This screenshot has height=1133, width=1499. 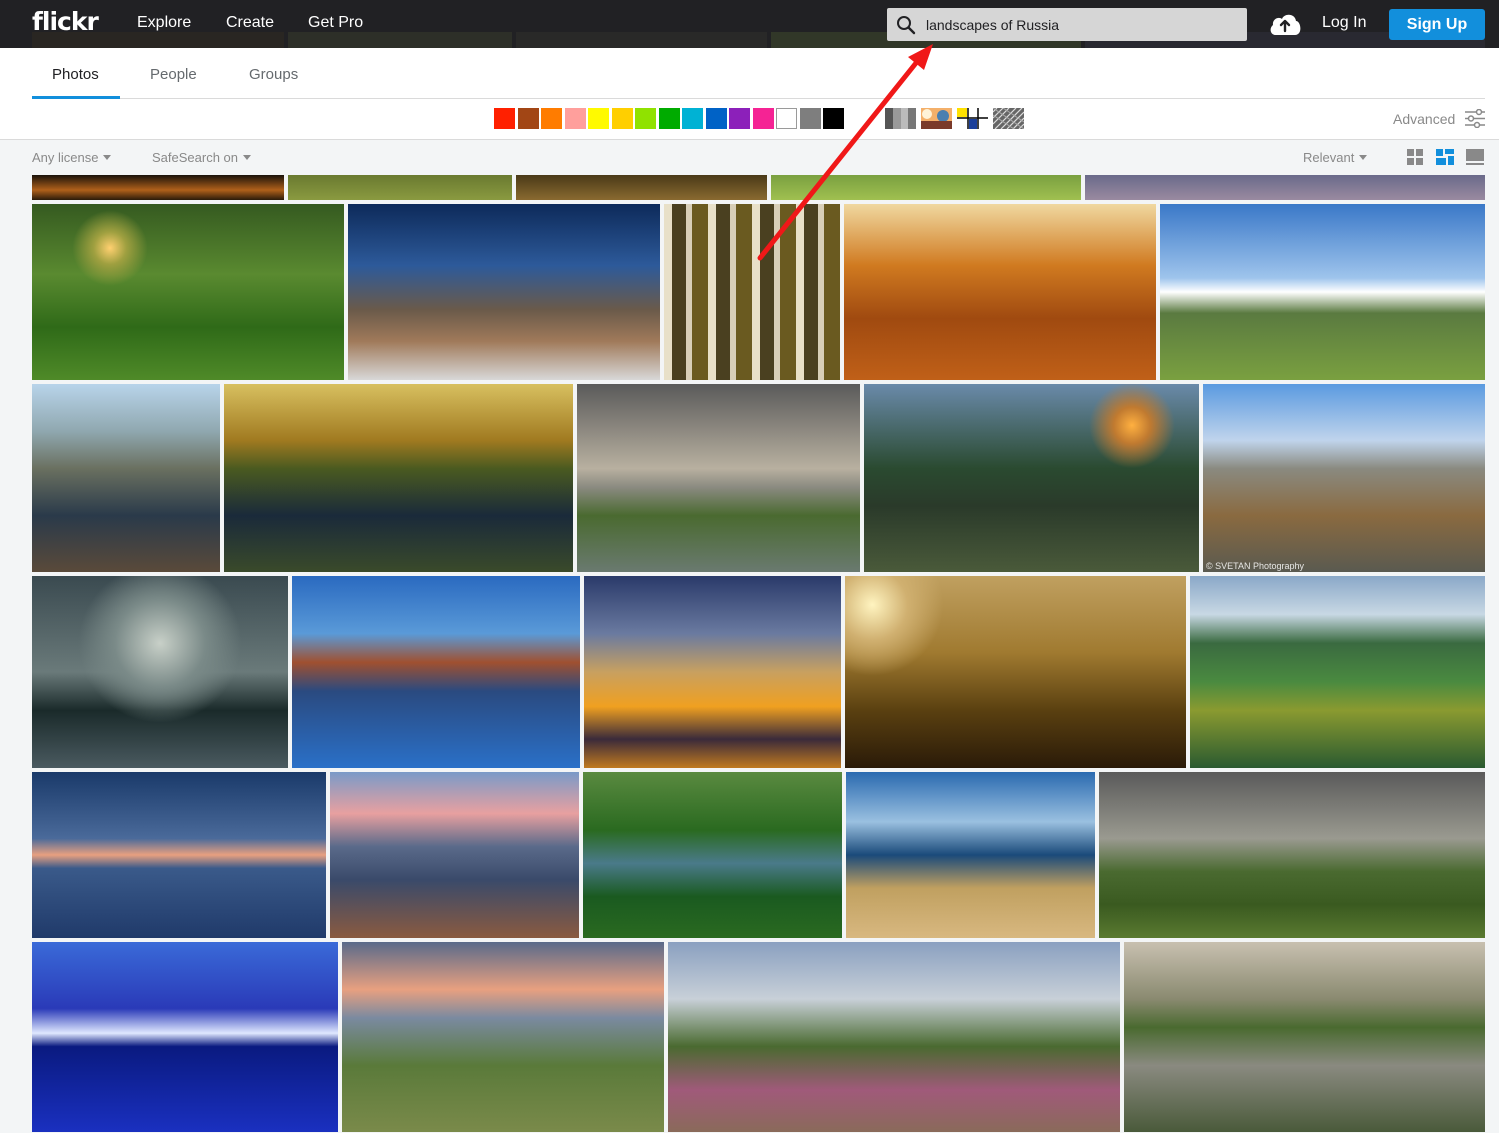 I want to click on nav-explore: Explore, so click(x=164, y=23).